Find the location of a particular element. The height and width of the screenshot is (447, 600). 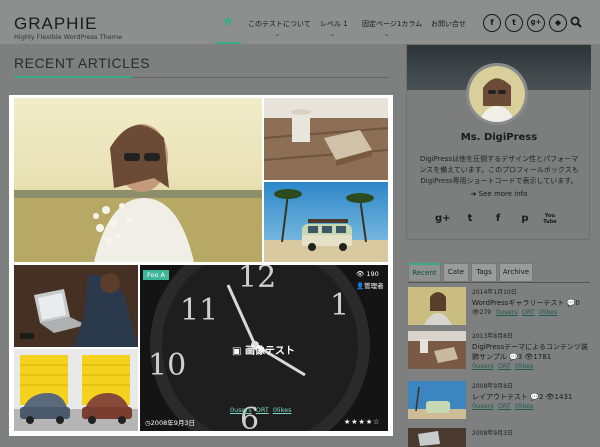

category-badge: Foo A is located at coordinates (156, 275).